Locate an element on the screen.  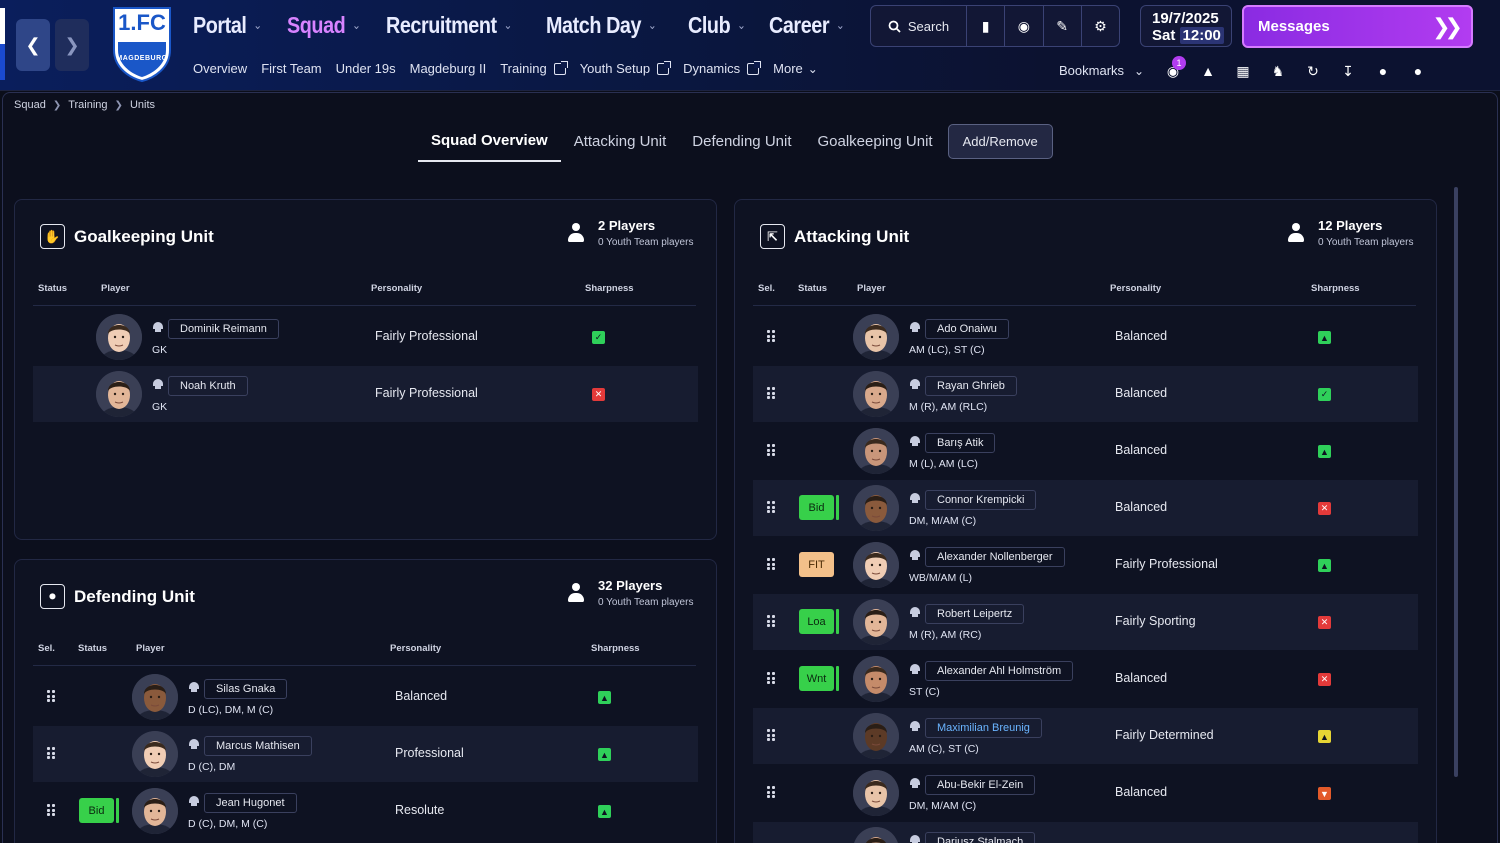
nav-recruitment: Recruitment ⌄ is located at coordinates (449, 25).